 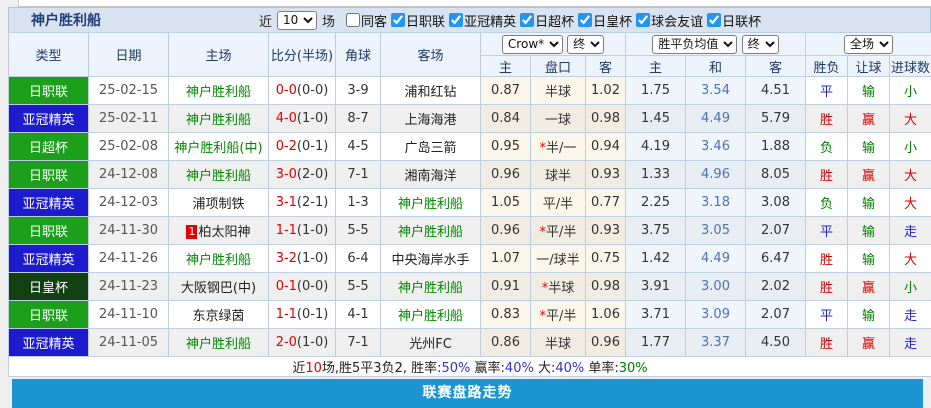 What do you see at coordinates (558, 147) in the screenshot?
I see `handicap-cell: *半/一` at bounding box center [558, 147].